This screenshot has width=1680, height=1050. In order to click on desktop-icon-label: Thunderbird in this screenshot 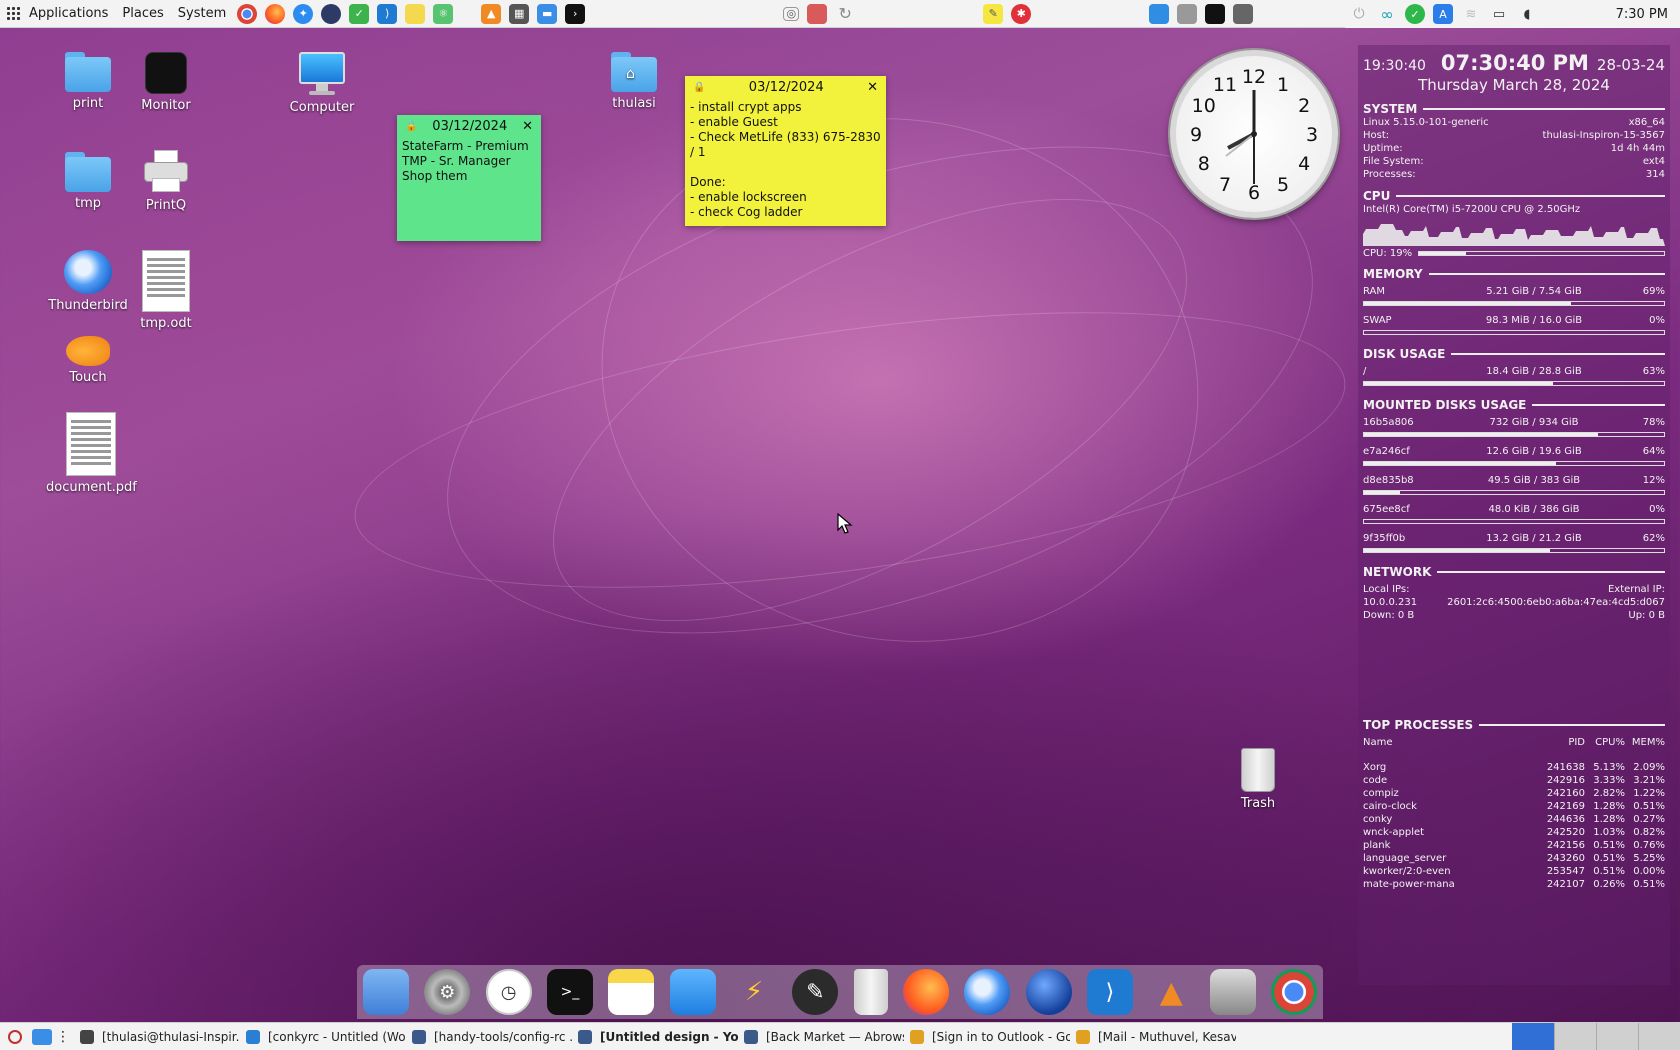, I will do `click(88, 305)`.